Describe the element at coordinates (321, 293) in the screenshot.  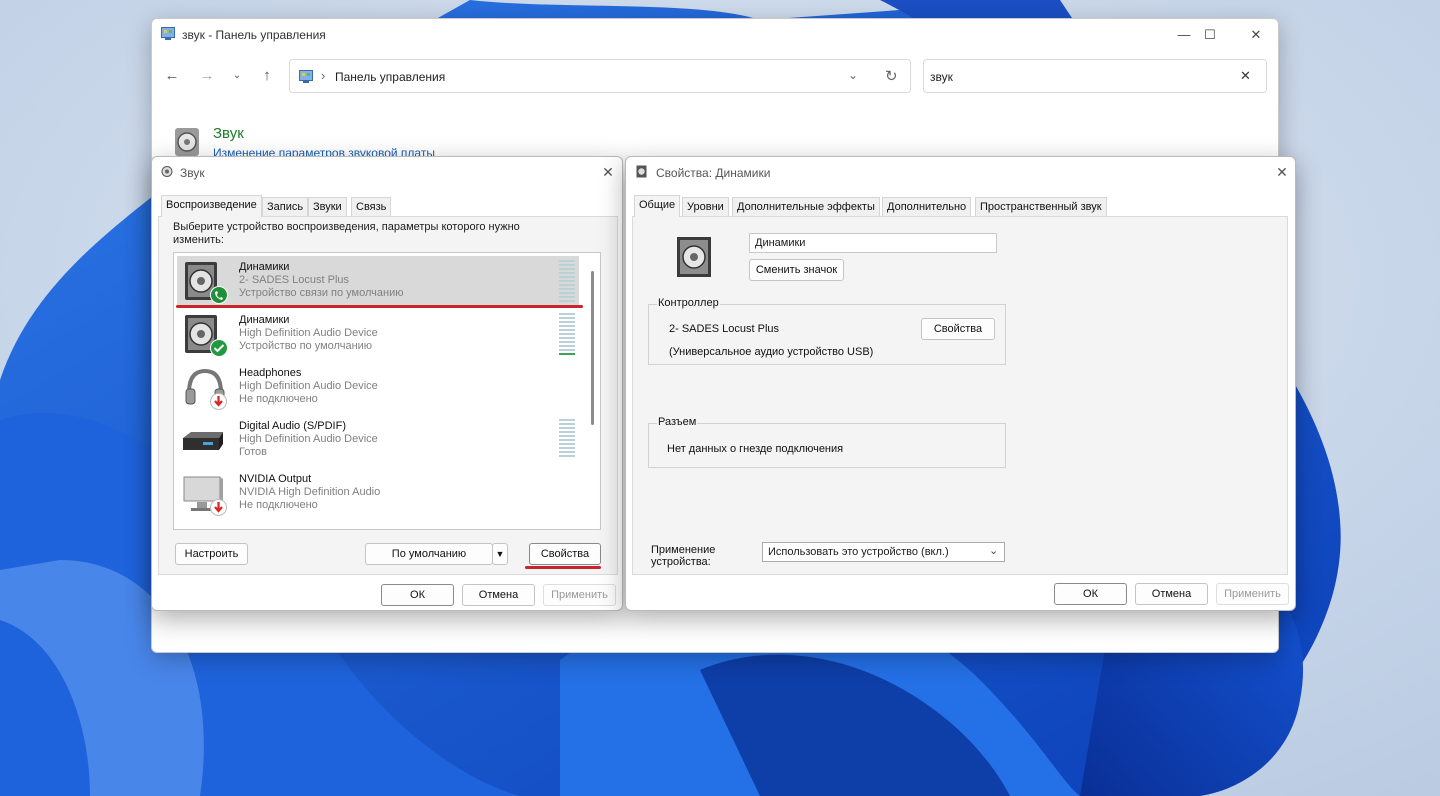
I see `device-status: Устройство связи по умолчанию` at that location.